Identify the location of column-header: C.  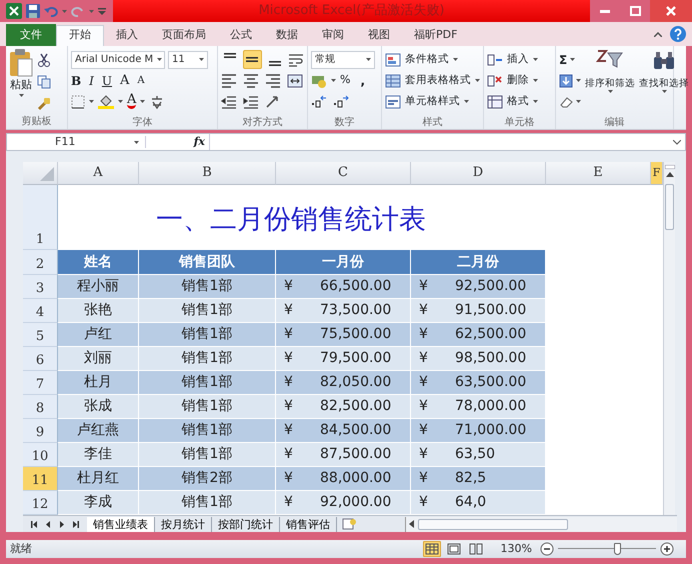
(343, 173).